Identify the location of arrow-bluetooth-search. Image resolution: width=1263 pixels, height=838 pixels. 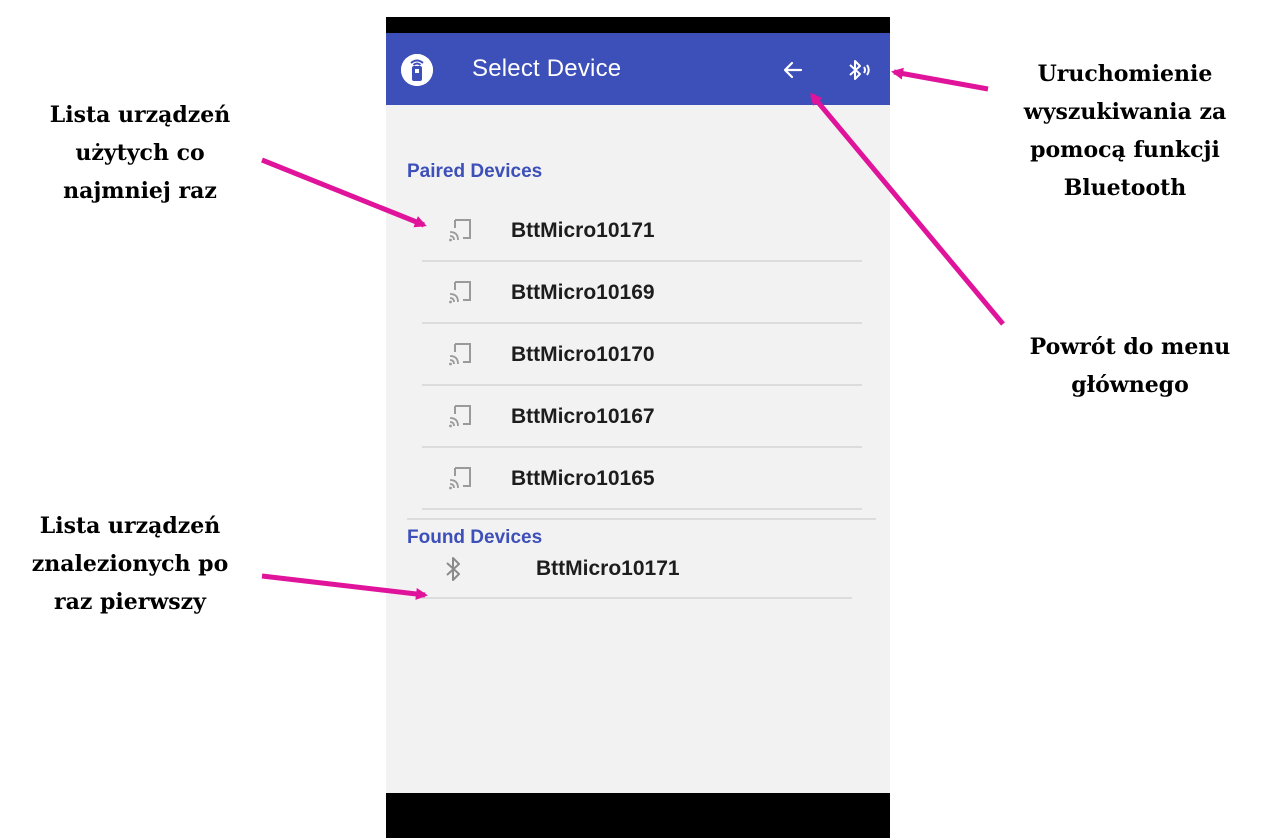
(940, 79).